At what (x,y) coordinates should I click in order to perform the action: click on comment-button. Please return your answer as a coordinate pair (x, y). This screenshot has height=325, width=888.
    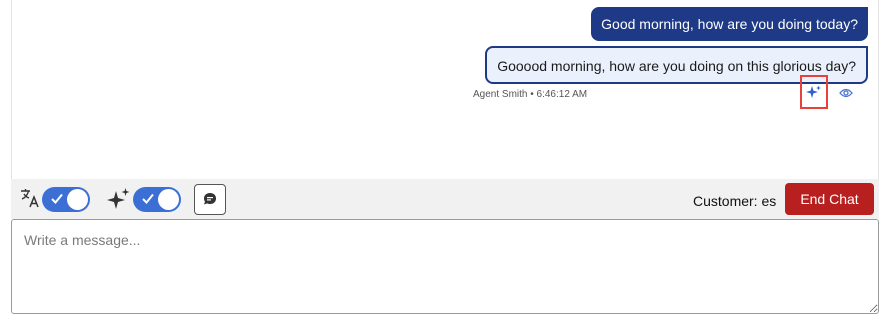
    Looking at the image, I should click on (210, 199).